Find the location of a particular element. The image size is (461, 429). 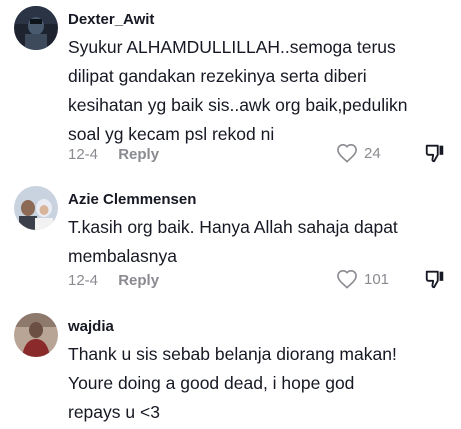

like-count: 101 is located at coordinates (377, 279).